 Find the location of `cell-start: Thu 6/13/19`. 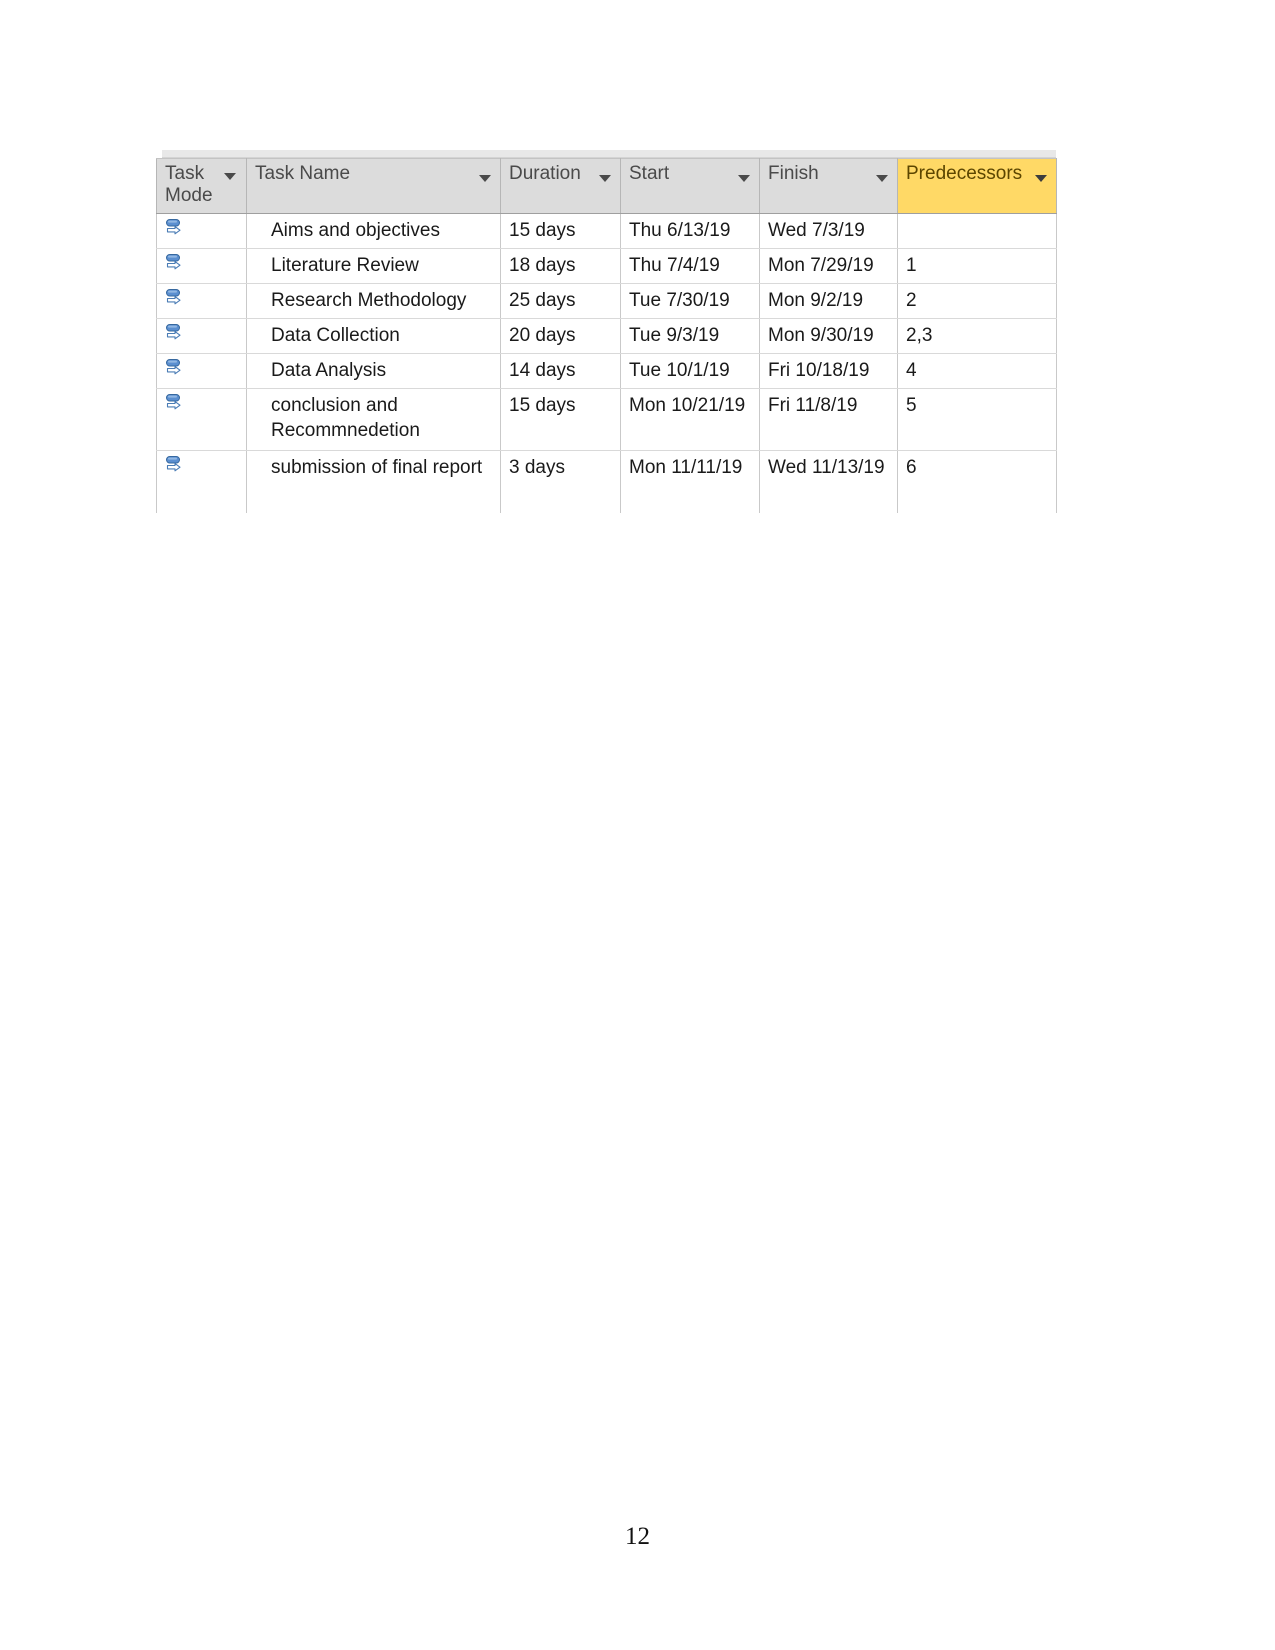

cell-start: Thu 6/13/19 is located at coordinates (690, 231).